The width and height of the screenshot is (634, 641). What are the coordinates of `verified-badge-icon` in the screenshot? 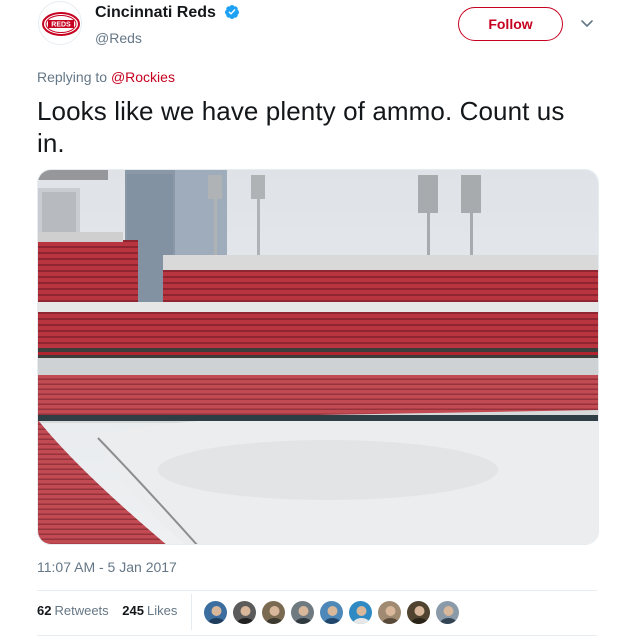 It's located at (232, 12).